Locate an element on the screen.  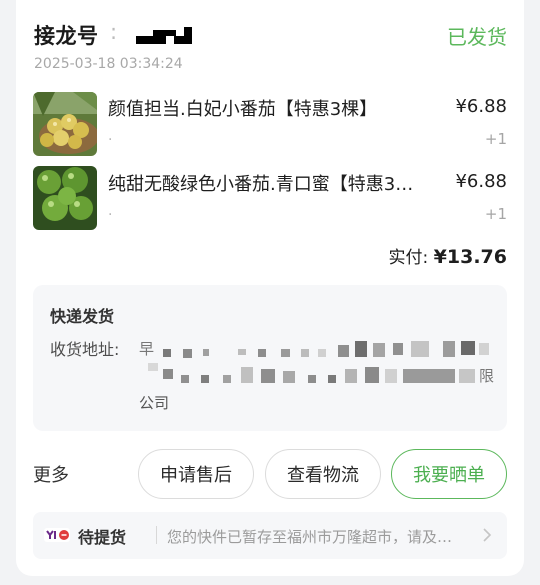
tracking-status: 待提货 is located at coordinates (102, 537).